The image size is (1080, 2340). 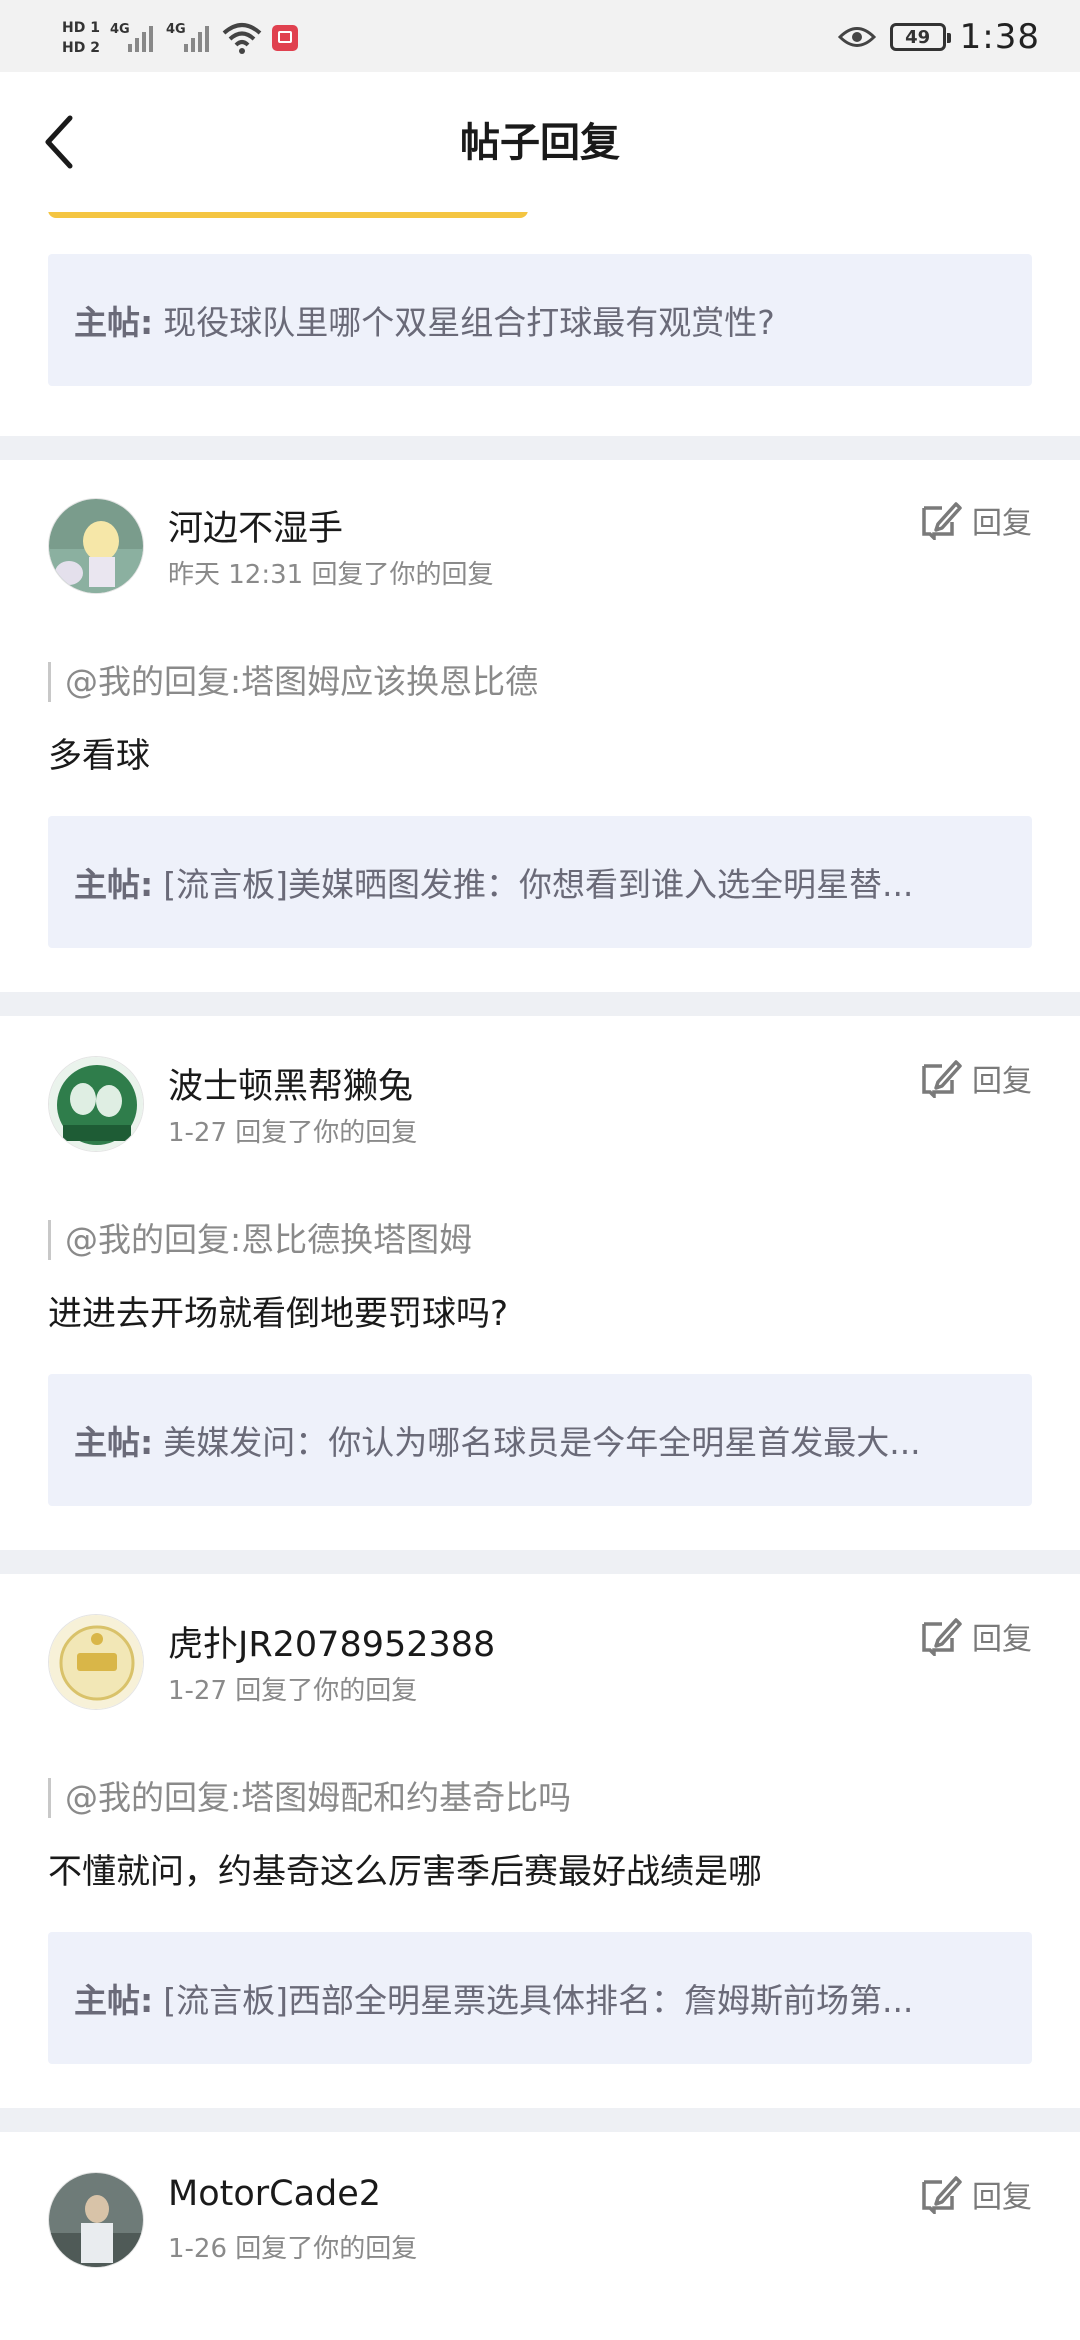 What do you see at coordinates (133, 38) in the screenshot?
I see `signal-1-icon: 4G` at bounding box center [133, 38].